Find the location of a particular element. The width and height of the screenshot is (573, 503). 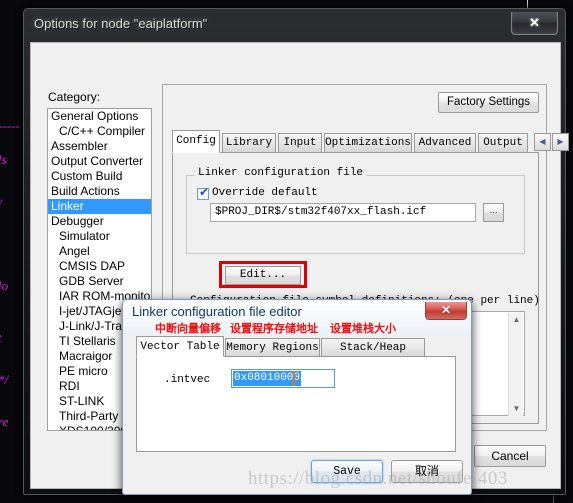

tab-config: Config is located at coordinates (196, 141).